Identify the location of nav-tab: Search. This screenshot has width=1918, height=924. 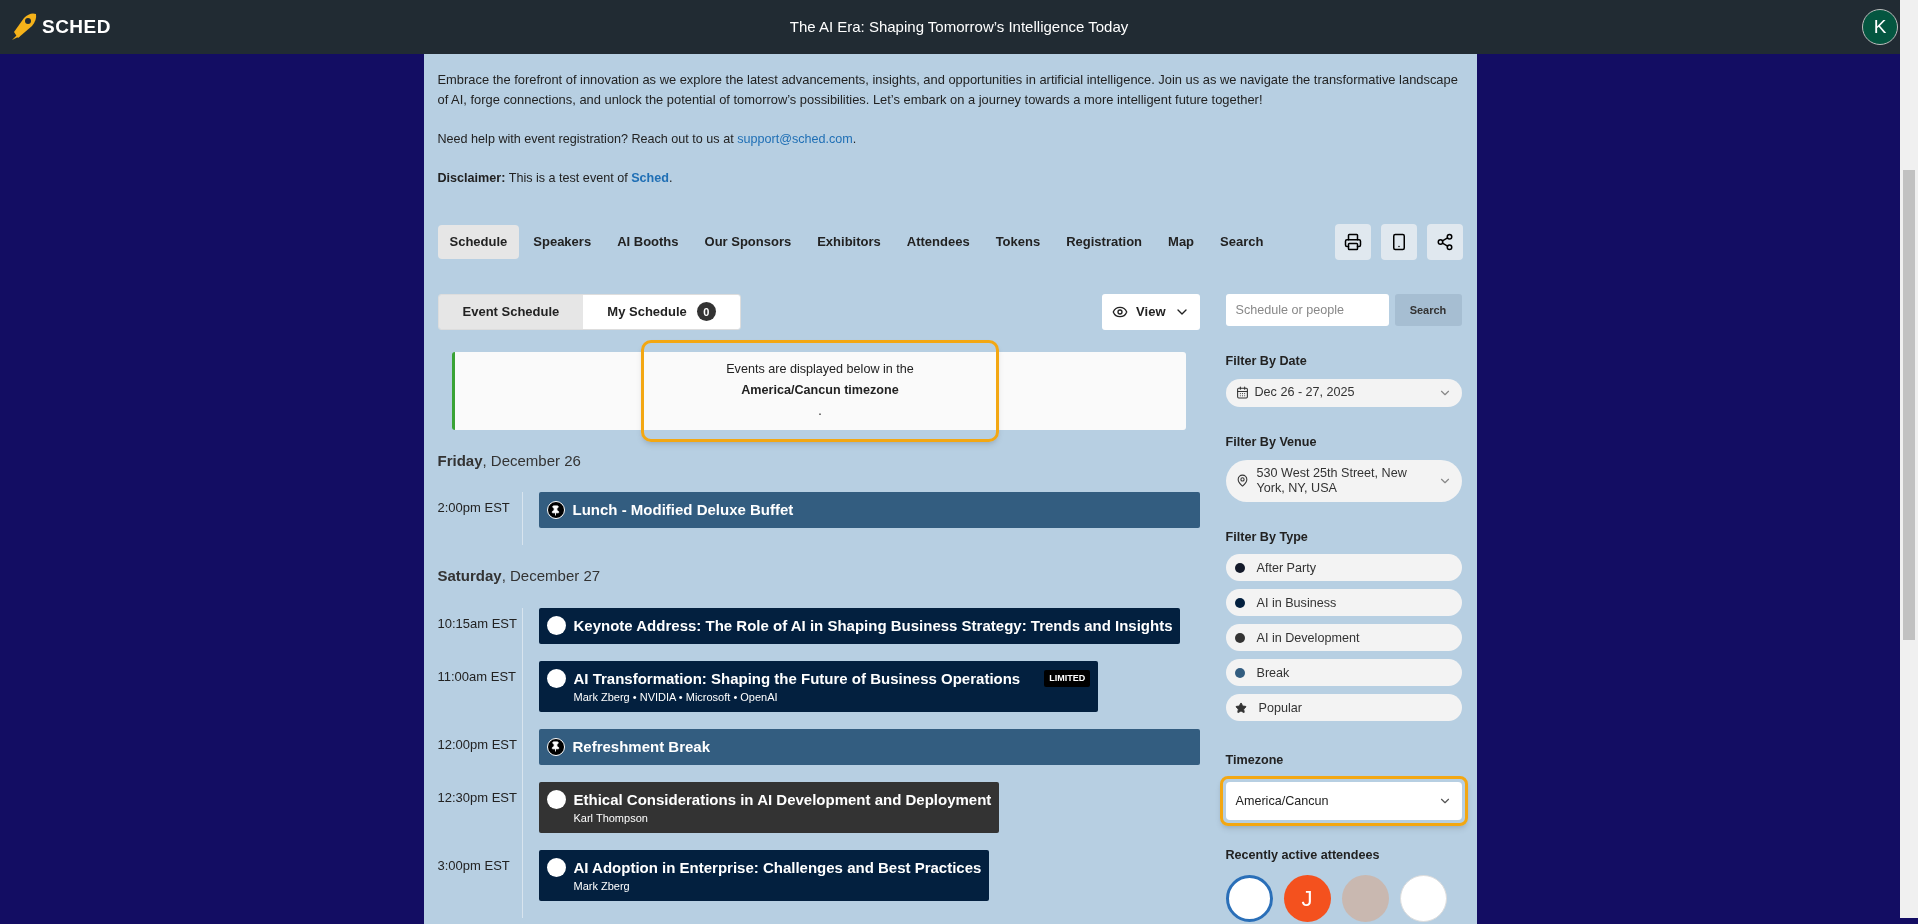
(1242, 241).